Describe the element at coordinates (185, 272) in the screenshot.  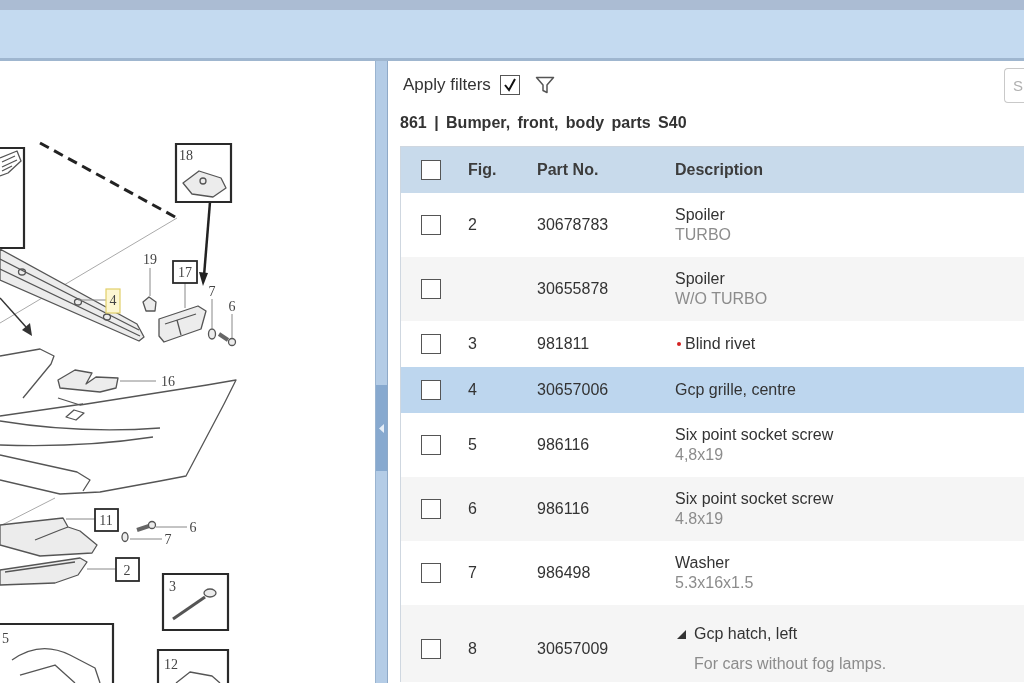
I see `callout-label: 17` at that location.